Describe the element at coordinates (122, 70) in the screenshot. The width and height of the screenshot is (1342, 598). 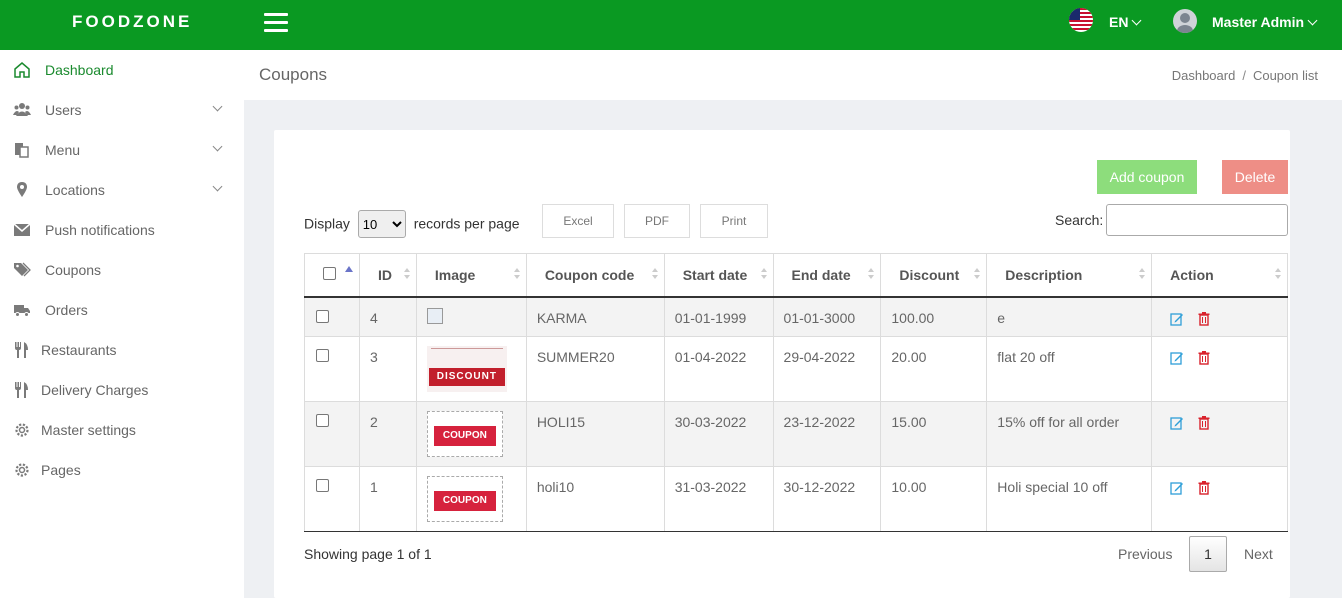
I see `sidebar-item-dashboard: Dashboard` at that location.